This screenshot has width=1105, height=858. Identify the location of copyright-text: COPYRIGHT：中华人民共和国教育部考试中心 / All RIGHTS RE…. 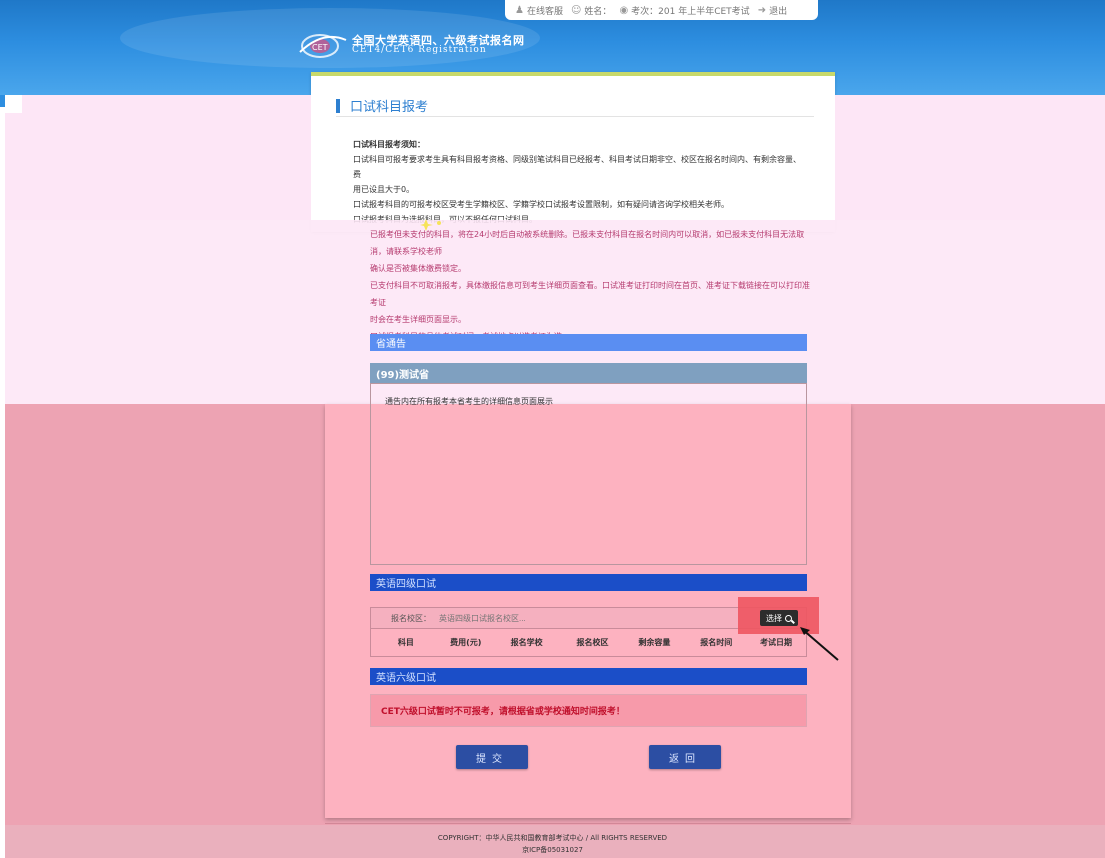
(552, 838).